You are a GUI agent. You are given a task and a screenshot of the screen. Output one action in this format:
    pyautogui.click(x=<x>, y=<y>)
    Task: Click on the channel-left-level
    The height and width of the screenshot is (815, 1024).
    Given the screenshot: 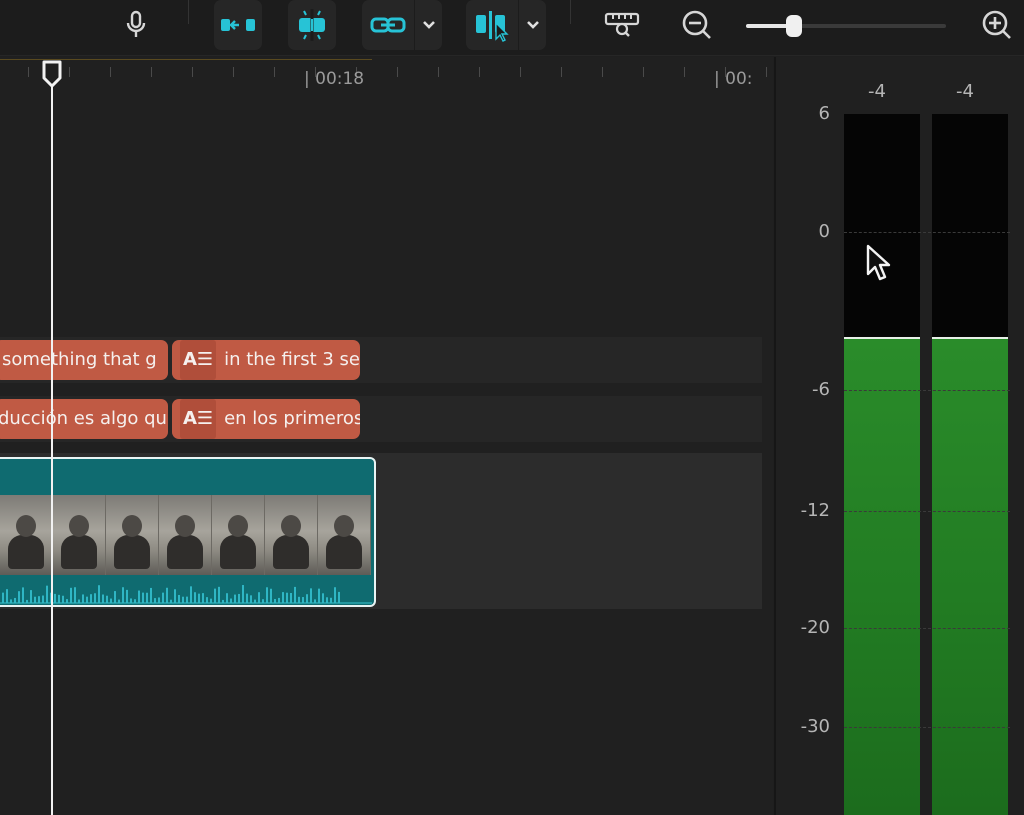 What is the action you would take?
    pyautogui.click(x=882, y=576)
    